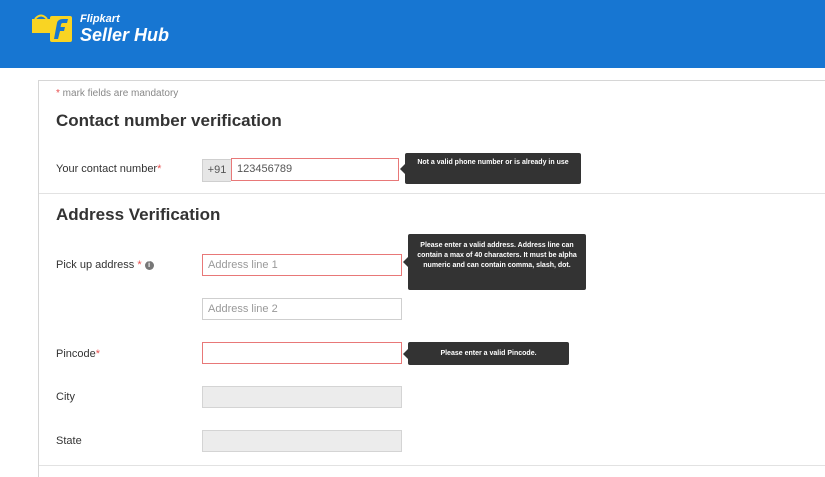  I want to click on city-input, so click(302, 397).